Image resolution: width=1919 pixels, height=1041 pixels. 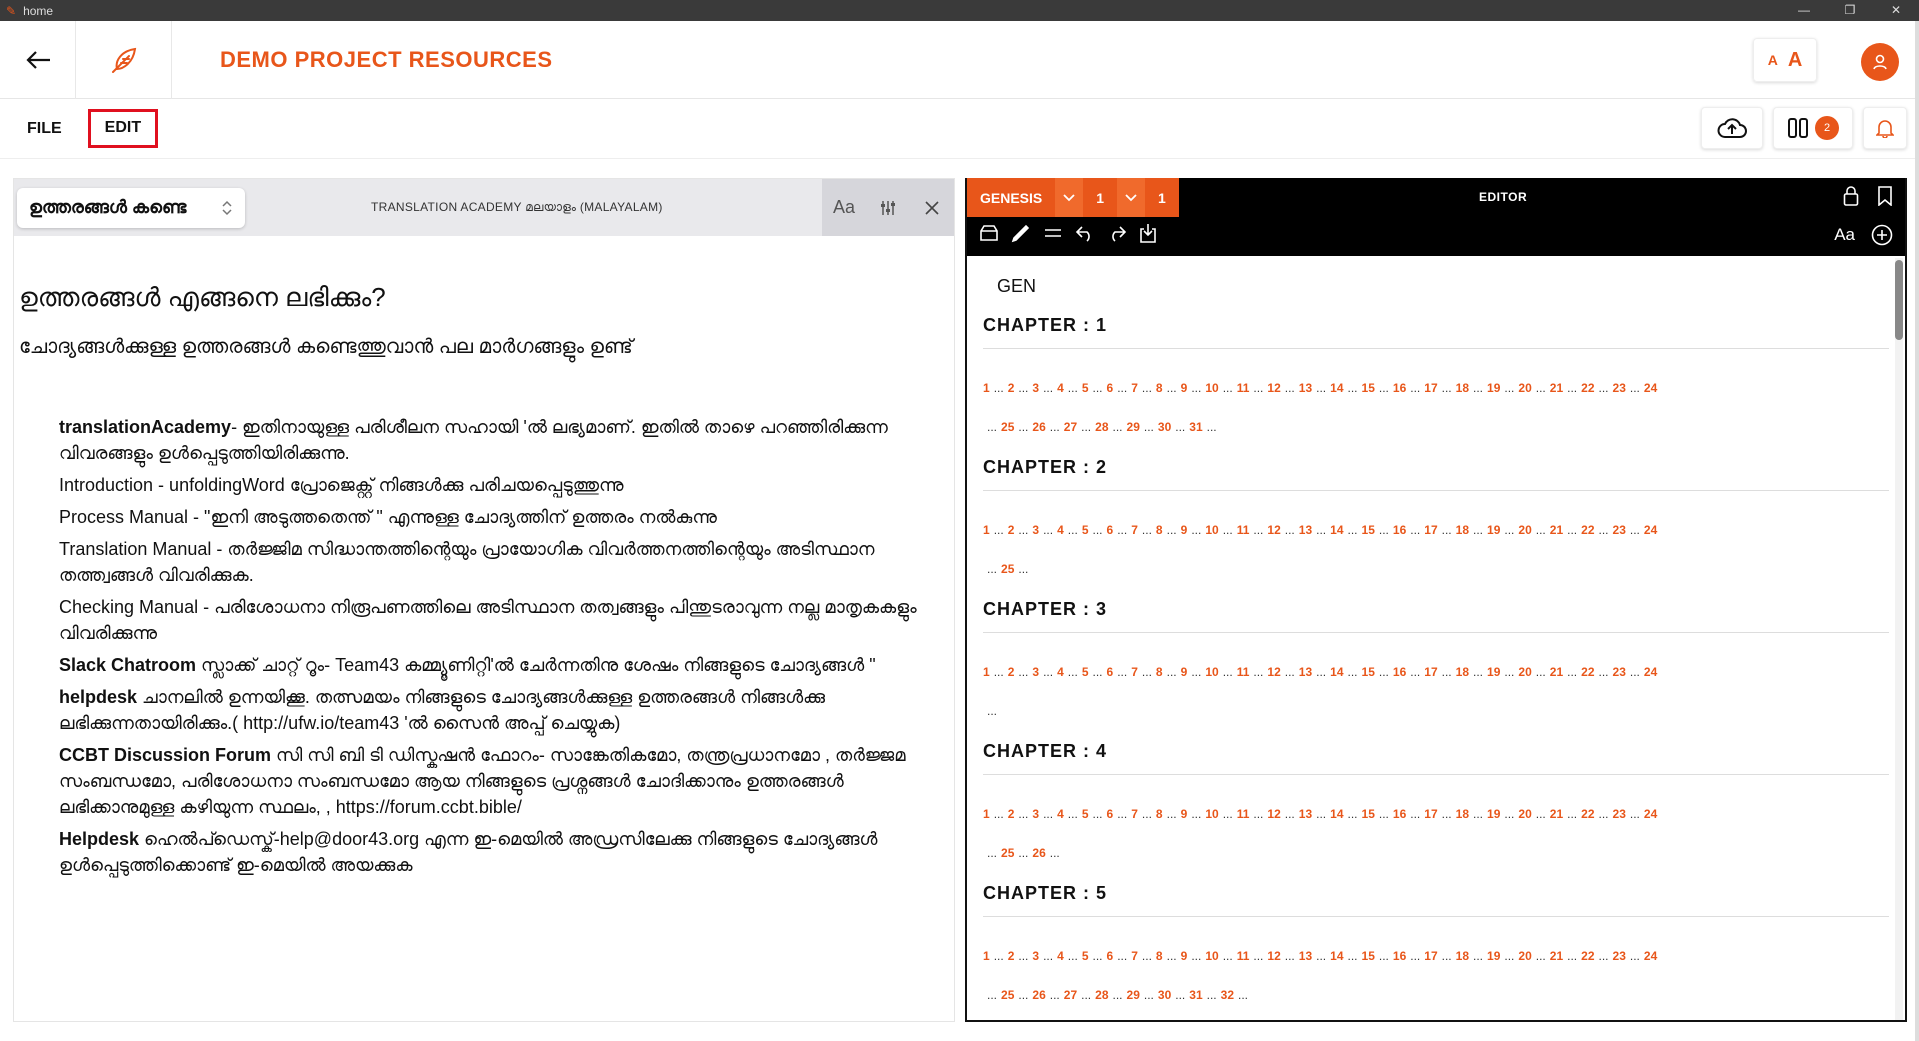 I want to click on editor-font-button: Aa, so click(x=1844, y=235).